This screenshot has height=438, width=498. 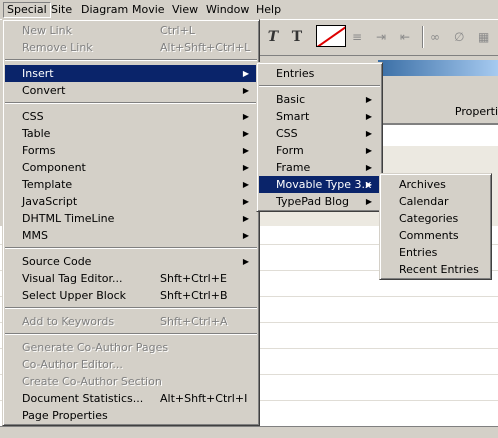 What do you see at coordinates (131, 235) in the screenshot?
I see `menu-item-mms: MMS ▶` at bounding box center [131, 235].